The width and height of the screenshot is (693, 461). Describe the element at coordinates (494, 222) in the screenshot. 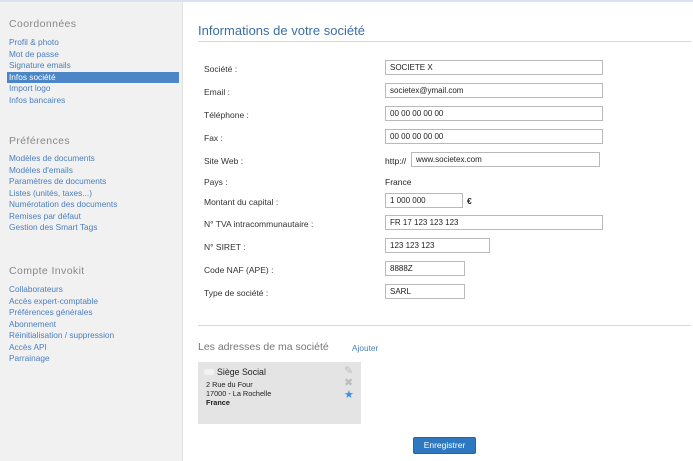

I see `tva-field` at that location.